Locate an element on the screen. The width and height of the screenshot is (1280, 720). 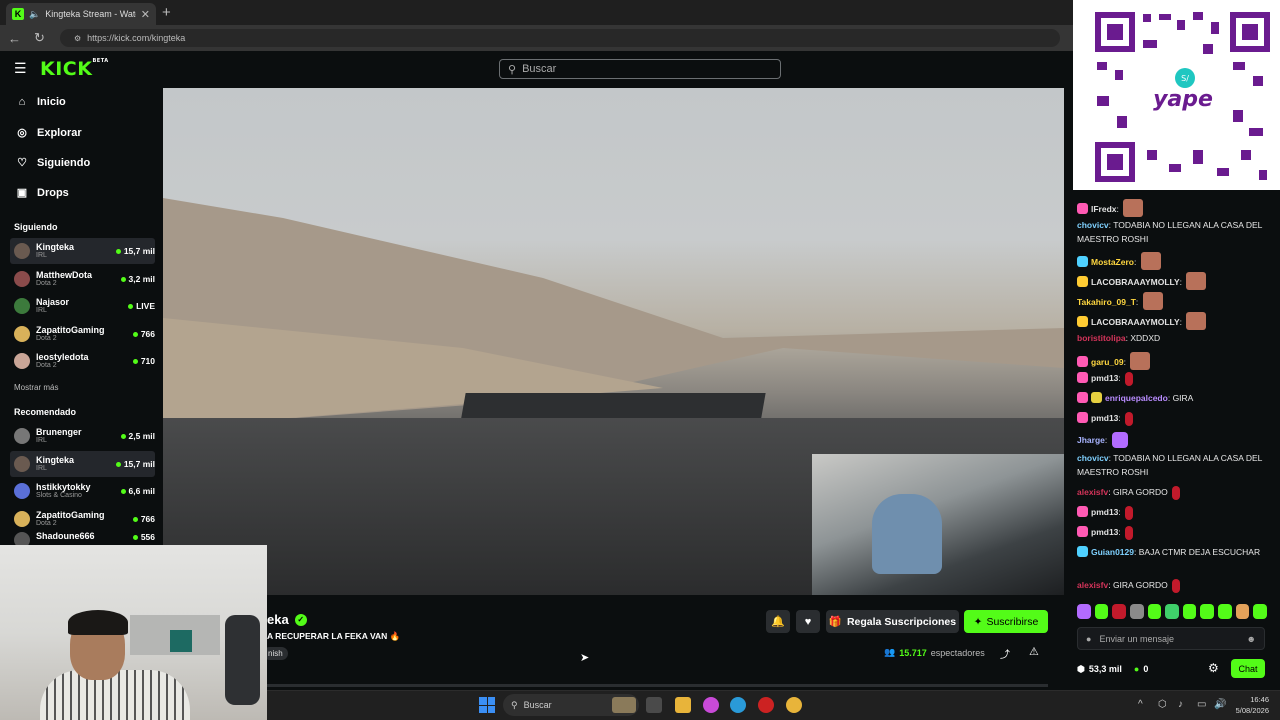
app-icon is located at coordinates (766, 705).